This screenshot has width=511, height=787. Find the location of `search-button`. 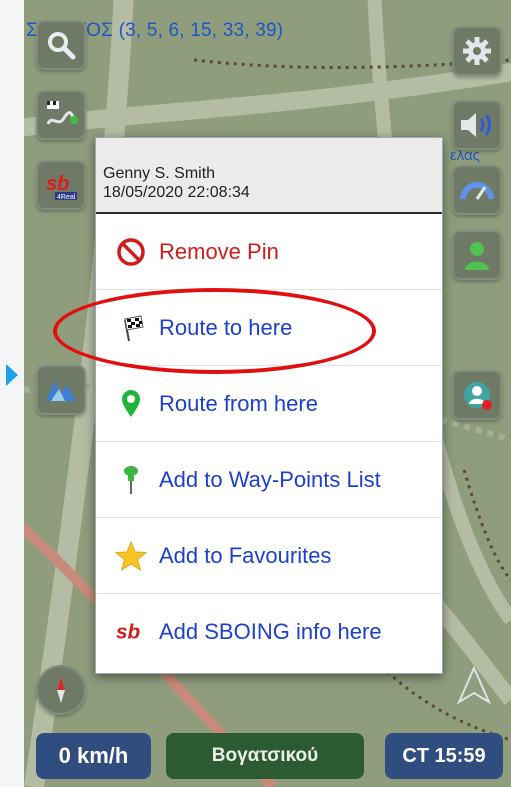

search-button is located at coordinates (61, 45).